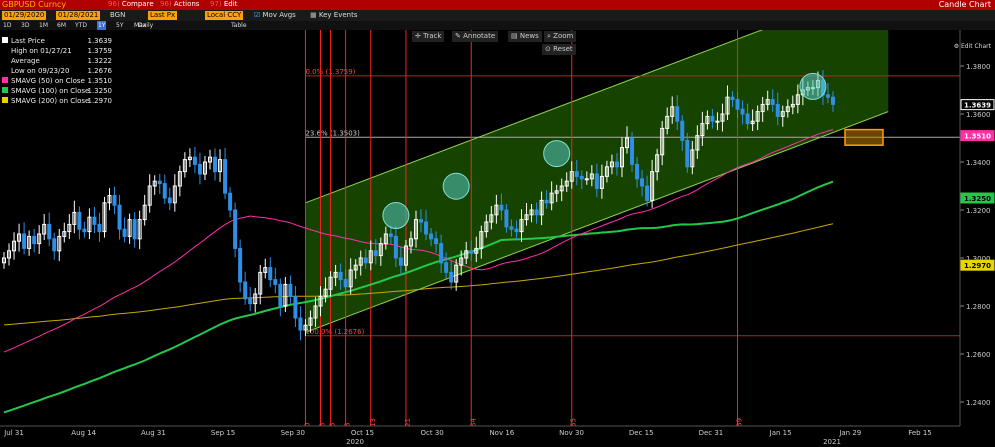 This screenshot has width=995, height=447. What do you see at coordinates (475, 36) in the screenshot?
I see `annotate-button: ✎ Annotate` at bounding box center [475, 36].